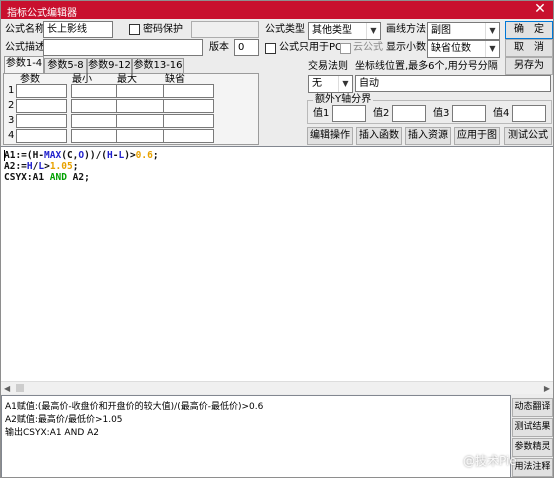  Describe the element at coordinates (188, 121) in the screenshot. I see `param-3-default-input` at that location.